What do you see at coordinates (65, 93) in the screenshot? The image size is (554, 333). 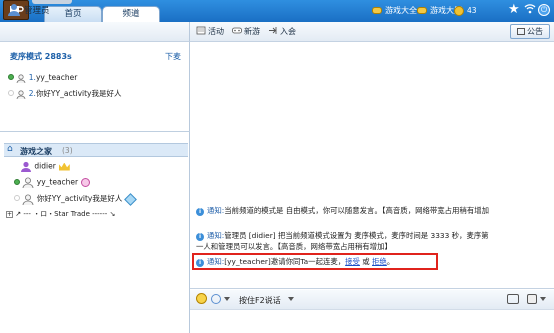 I see `queue-item: 2.你好YY_activity我是好人` at bounding box center [65, 93].